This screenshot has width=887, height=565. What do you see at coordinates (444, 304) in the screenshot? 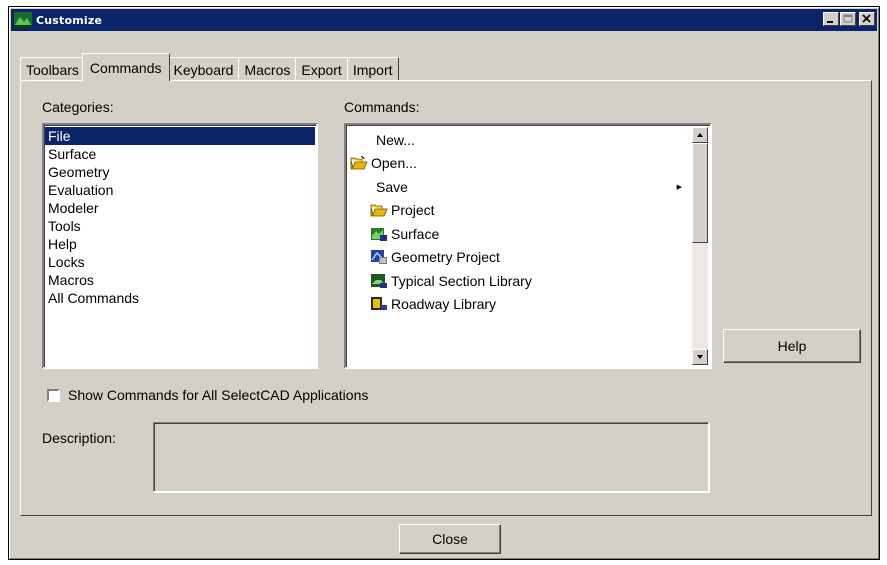
I see `command-label: Roadway Library` at bounding box center [444, 304].